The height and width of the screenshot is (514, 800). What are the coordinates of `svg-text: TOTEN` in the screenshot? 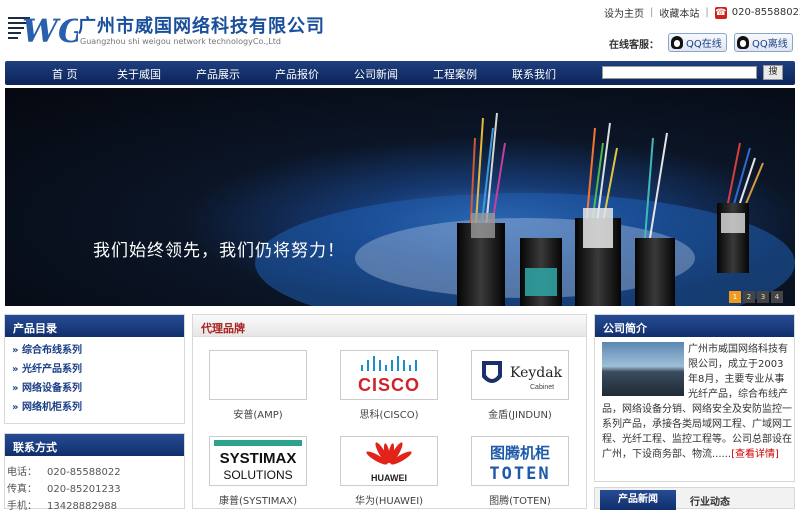 It's located at (519, 474).